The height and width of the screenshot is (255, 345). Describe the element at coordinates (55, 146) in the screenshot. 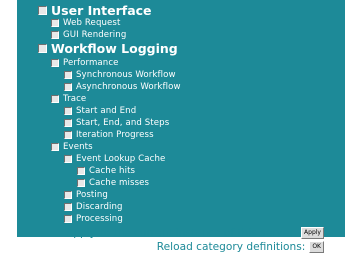

I see `checkbox-events` at that location.